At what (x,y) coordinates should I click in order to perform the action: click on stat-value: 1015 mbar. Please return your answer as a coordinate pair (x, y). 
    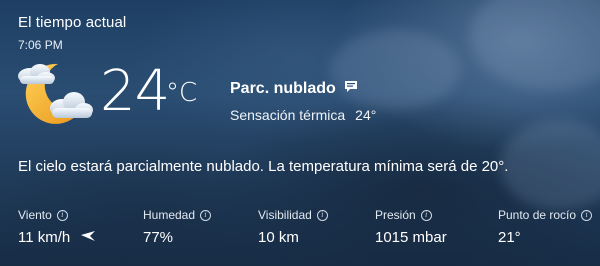
    Looking at the image, I should click on (411, 237).